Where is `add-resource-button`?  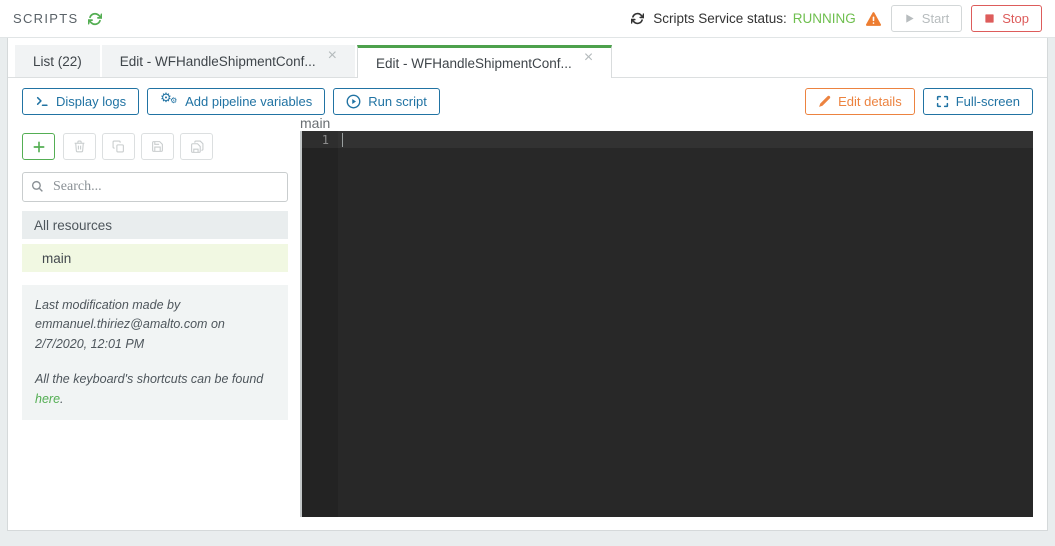
add-resource-button is located at coordinates (38, 146).